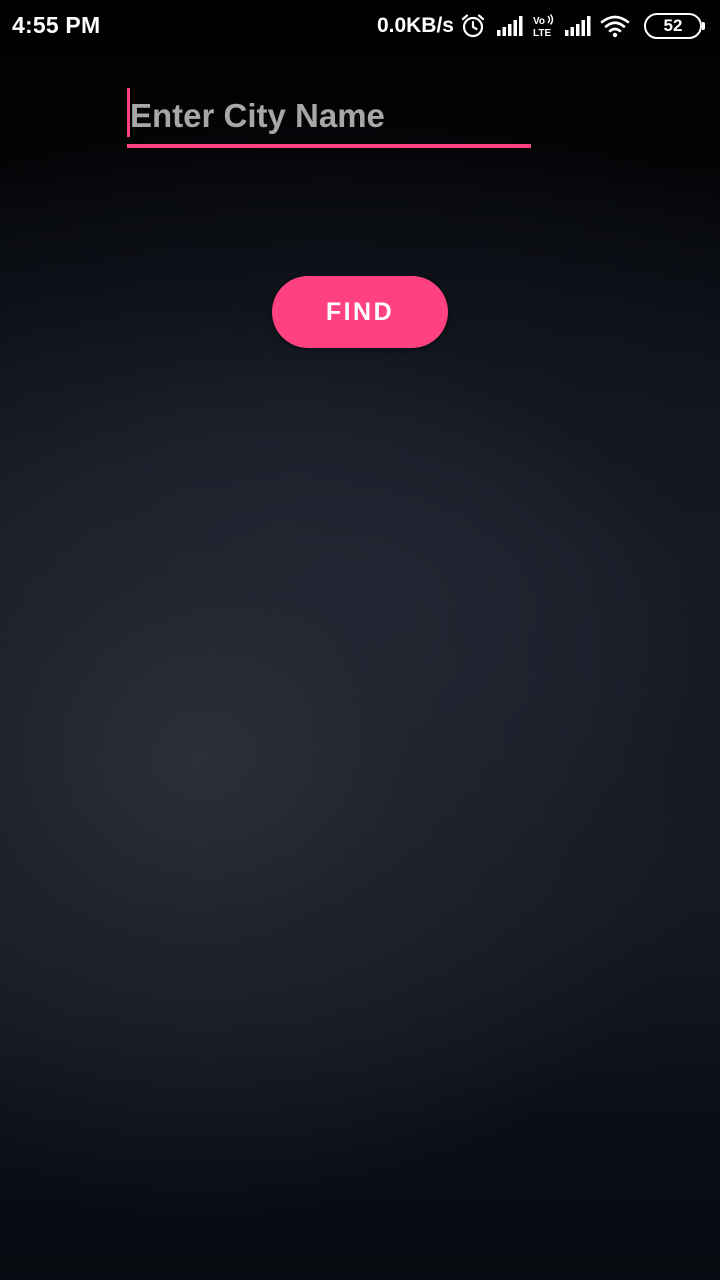 This screenshot has height=1280, width=720. Describe the element at coordinates (56, 25) in the screenshot. I see `status-time: 4:55 PM` at that location.